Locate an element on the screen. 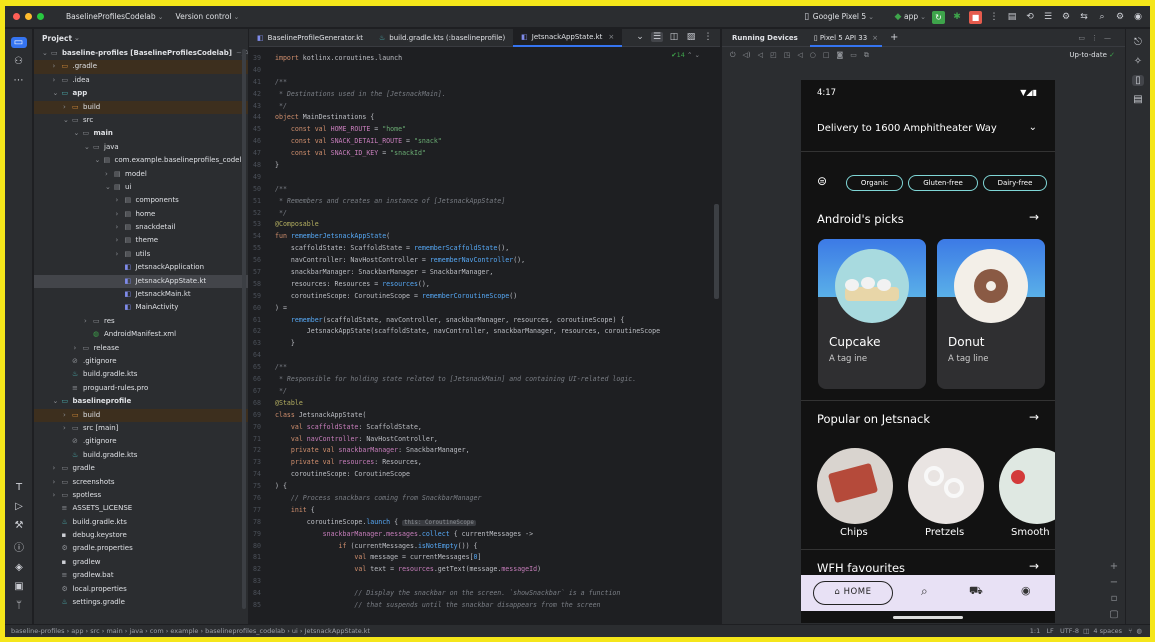  line-number: 72 is located at coordinates (262, 451).